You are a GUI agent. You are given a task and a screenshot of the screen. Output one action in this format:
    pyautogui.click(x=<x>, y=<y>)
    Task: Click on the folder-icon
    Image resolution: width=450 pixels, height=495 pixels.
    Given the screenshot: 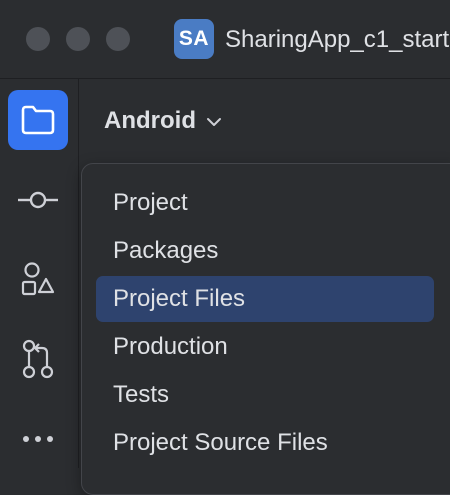 What is the action you would take?
    pyautogui.click(x=38, y=120)
    